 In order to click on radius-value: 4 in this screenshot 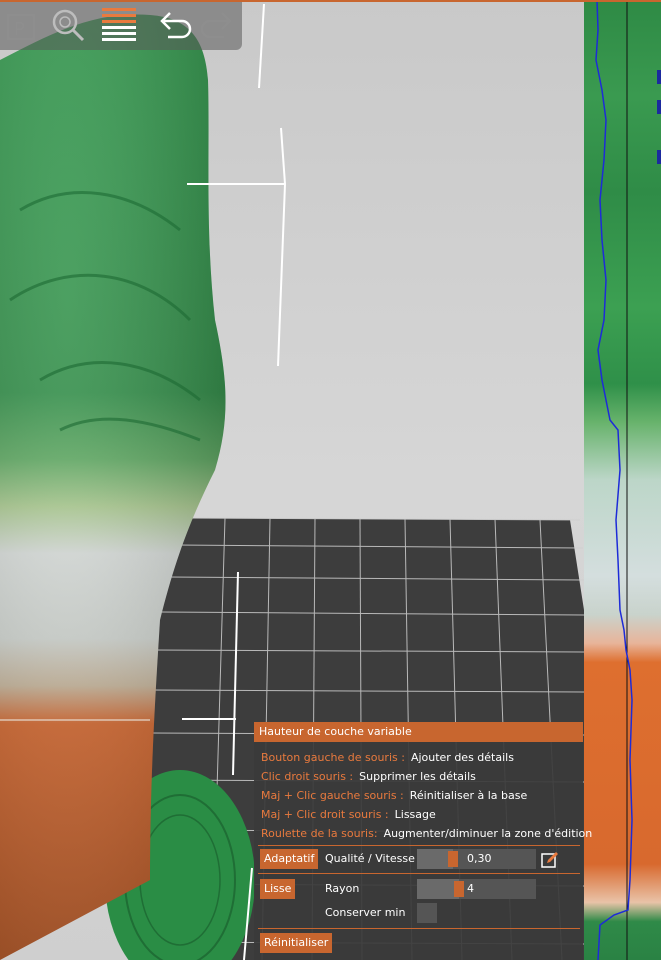, I will do `click(470, 888)`.